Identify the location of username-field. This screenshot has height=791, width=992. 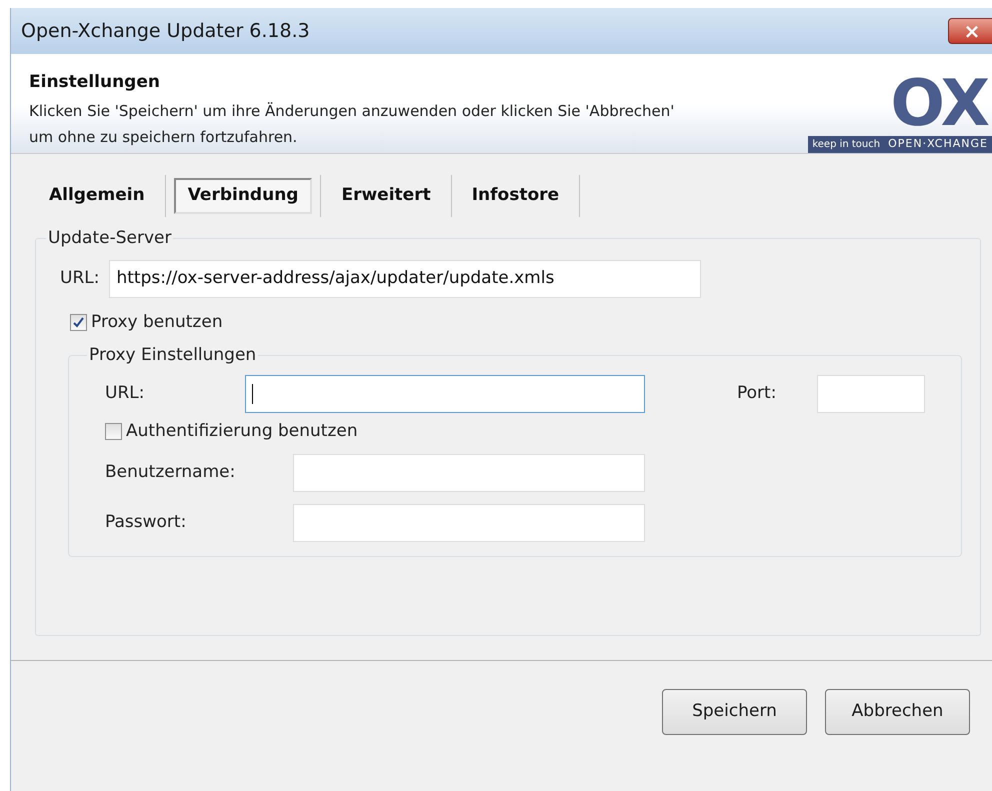
(469, 473).